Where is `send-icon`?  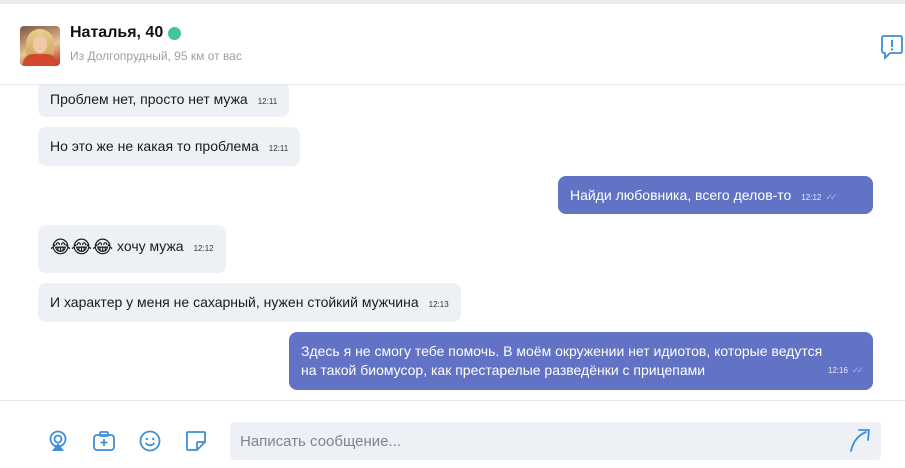
send-icon is located at coordinates (861, 440).